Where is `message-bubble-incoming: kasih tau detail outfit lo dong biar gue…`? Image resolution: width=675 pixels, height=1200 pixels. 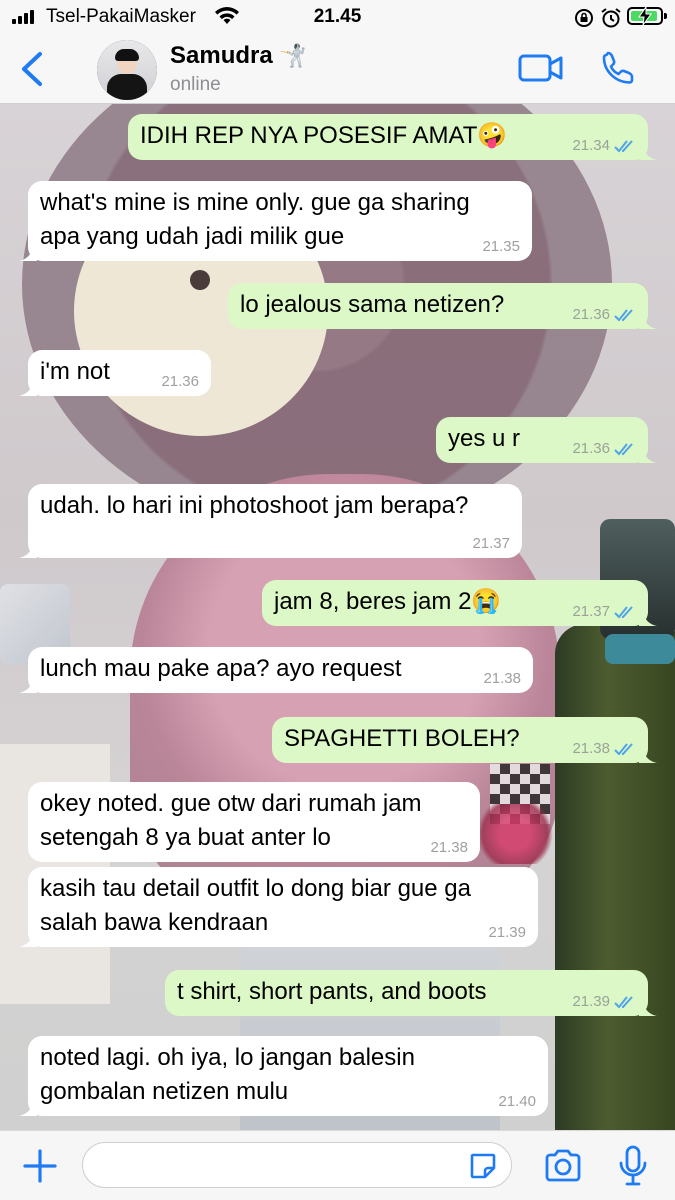 message-bubble-incoming: kasih tau detail outfit lo dong biar gue… is located at coordinates (278, 907).